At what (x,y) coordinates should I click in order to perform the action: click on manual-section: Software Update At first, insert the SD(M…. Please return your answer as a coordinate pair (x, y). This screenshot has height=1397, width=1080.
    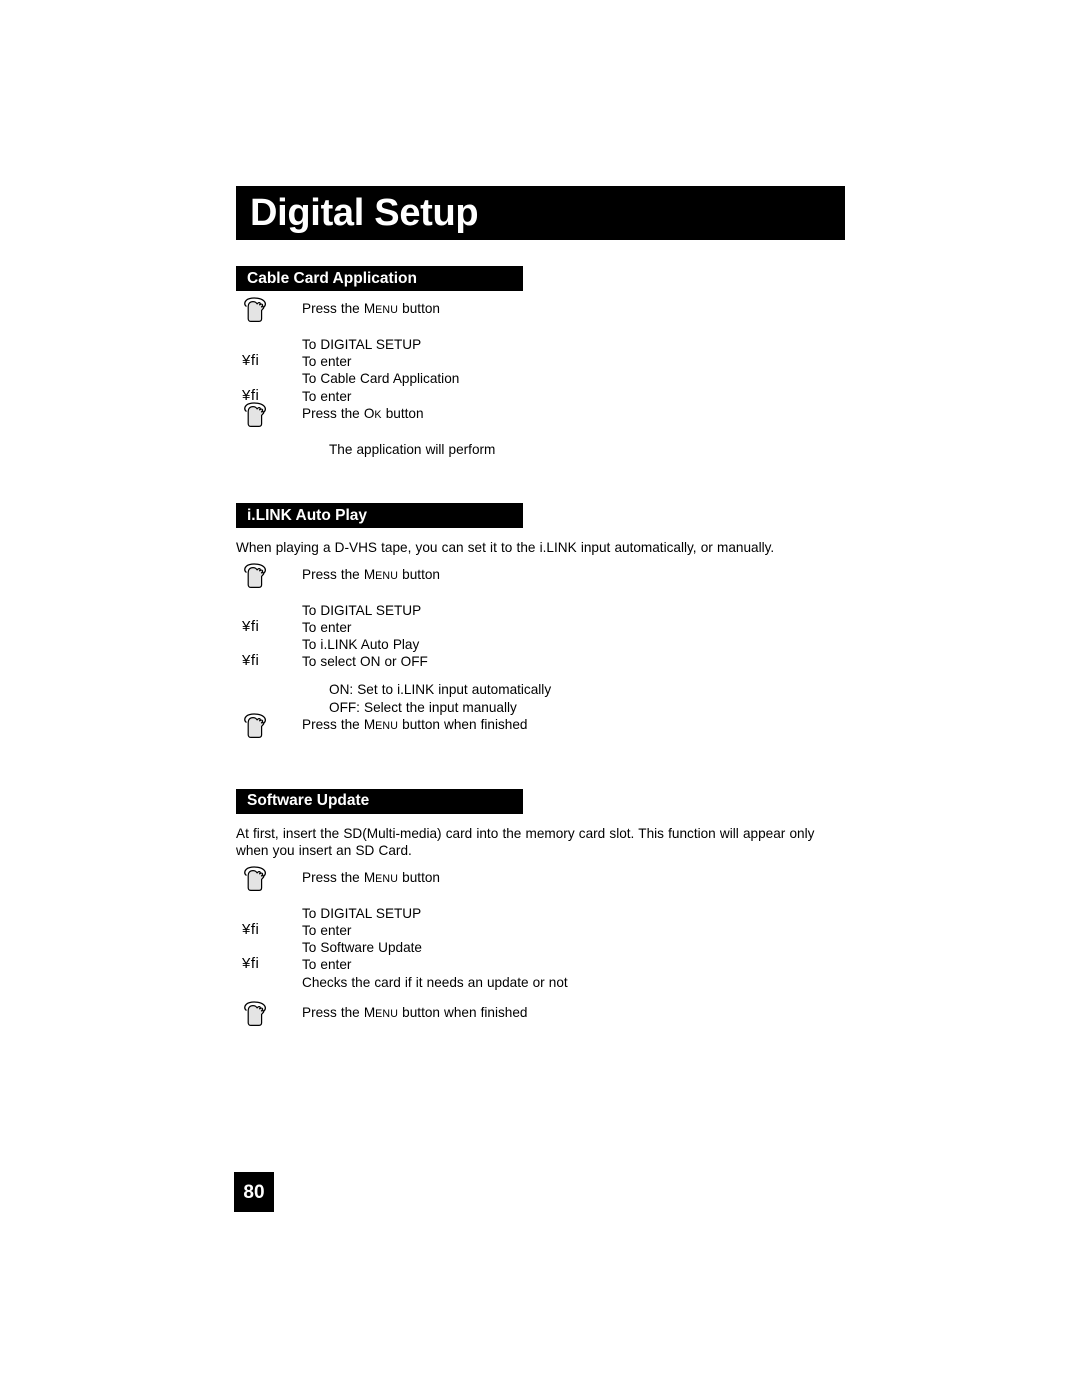
    Looking at the image, I should click on (541, 908).